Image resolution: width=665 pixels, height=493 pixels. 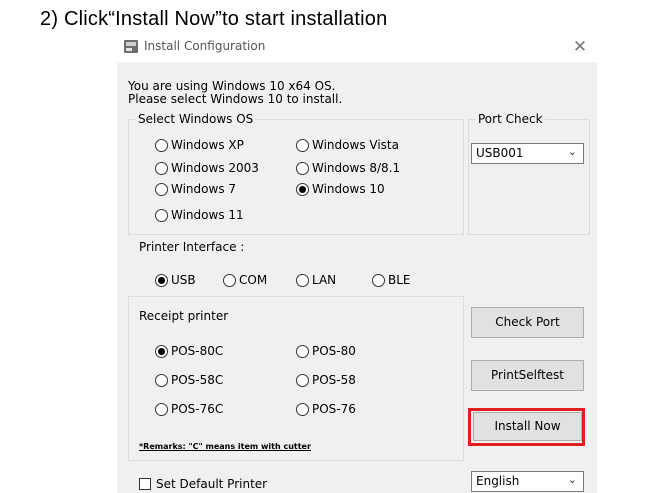 I want to click on cutter-remark: *Remarks: "C" means item with cutter, so click(x=225, y=446).